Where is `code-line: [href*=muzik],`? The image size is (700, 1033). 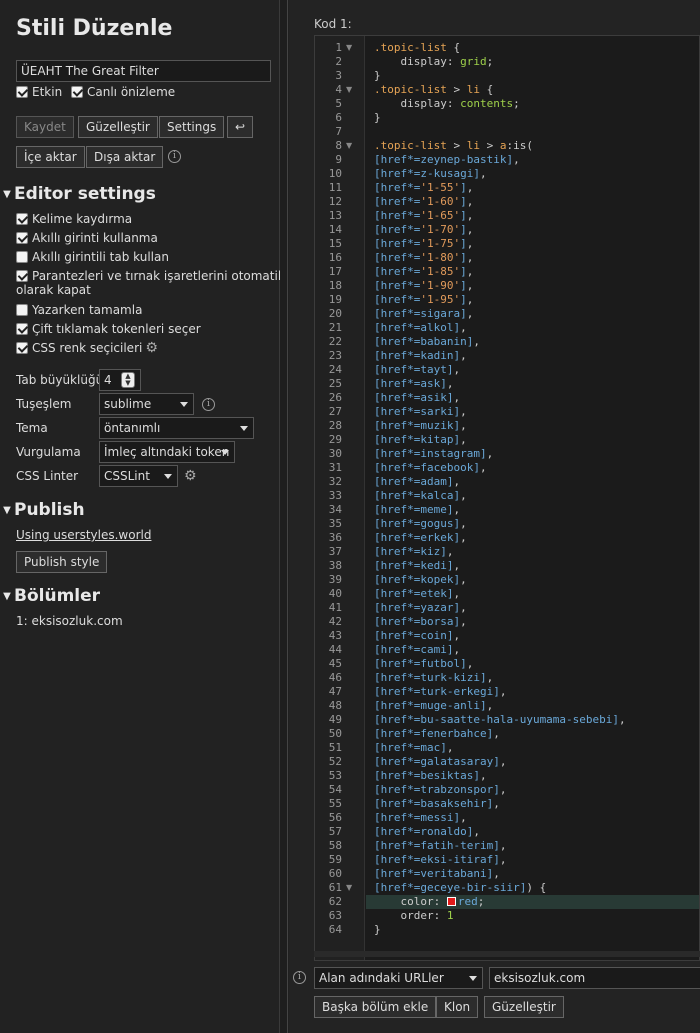
code-line: [href*=muzik], is located at coordinates (420, 426).